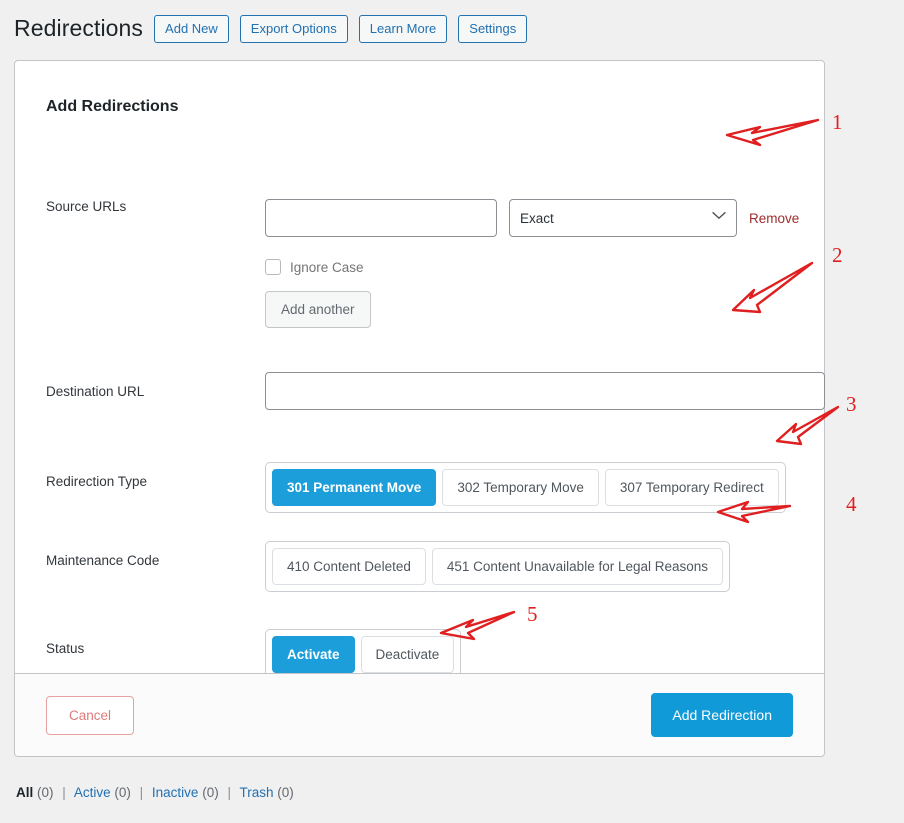  What do you see at coordinates (851, 404) in the screenshot?
I see `annotation-number-3: 3` at bounding box center [851, 404].